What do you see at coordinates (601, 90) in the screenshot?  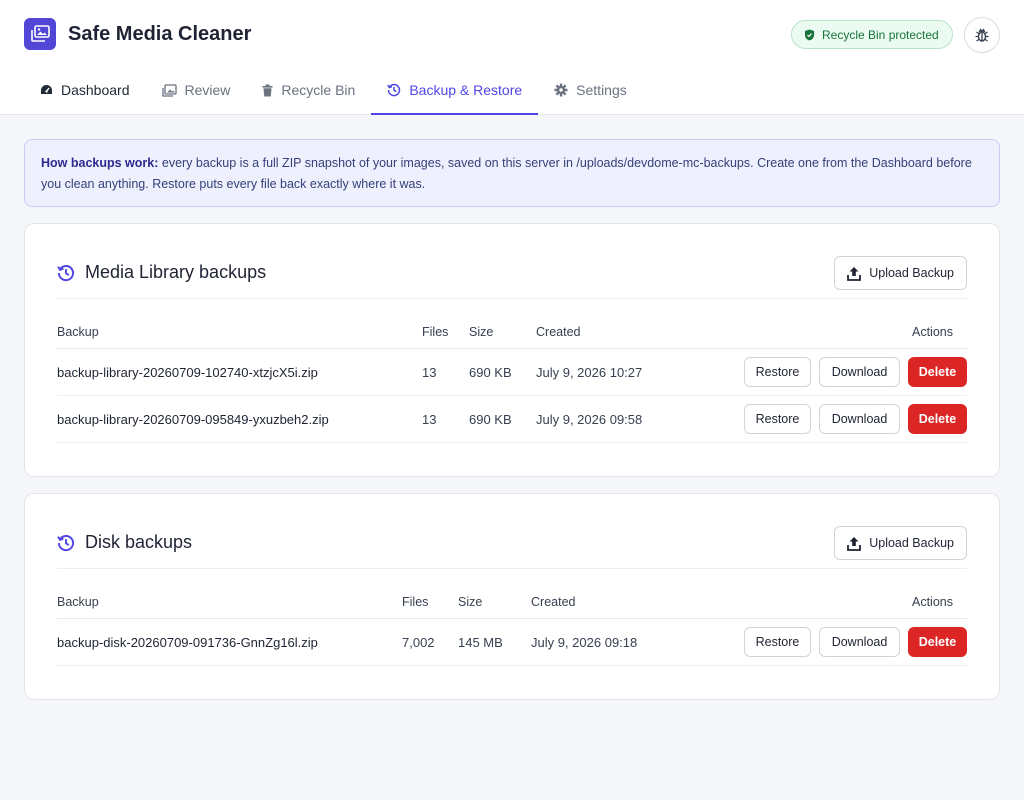 I see `tab-label: Settings` at bounding box center [601, 90].